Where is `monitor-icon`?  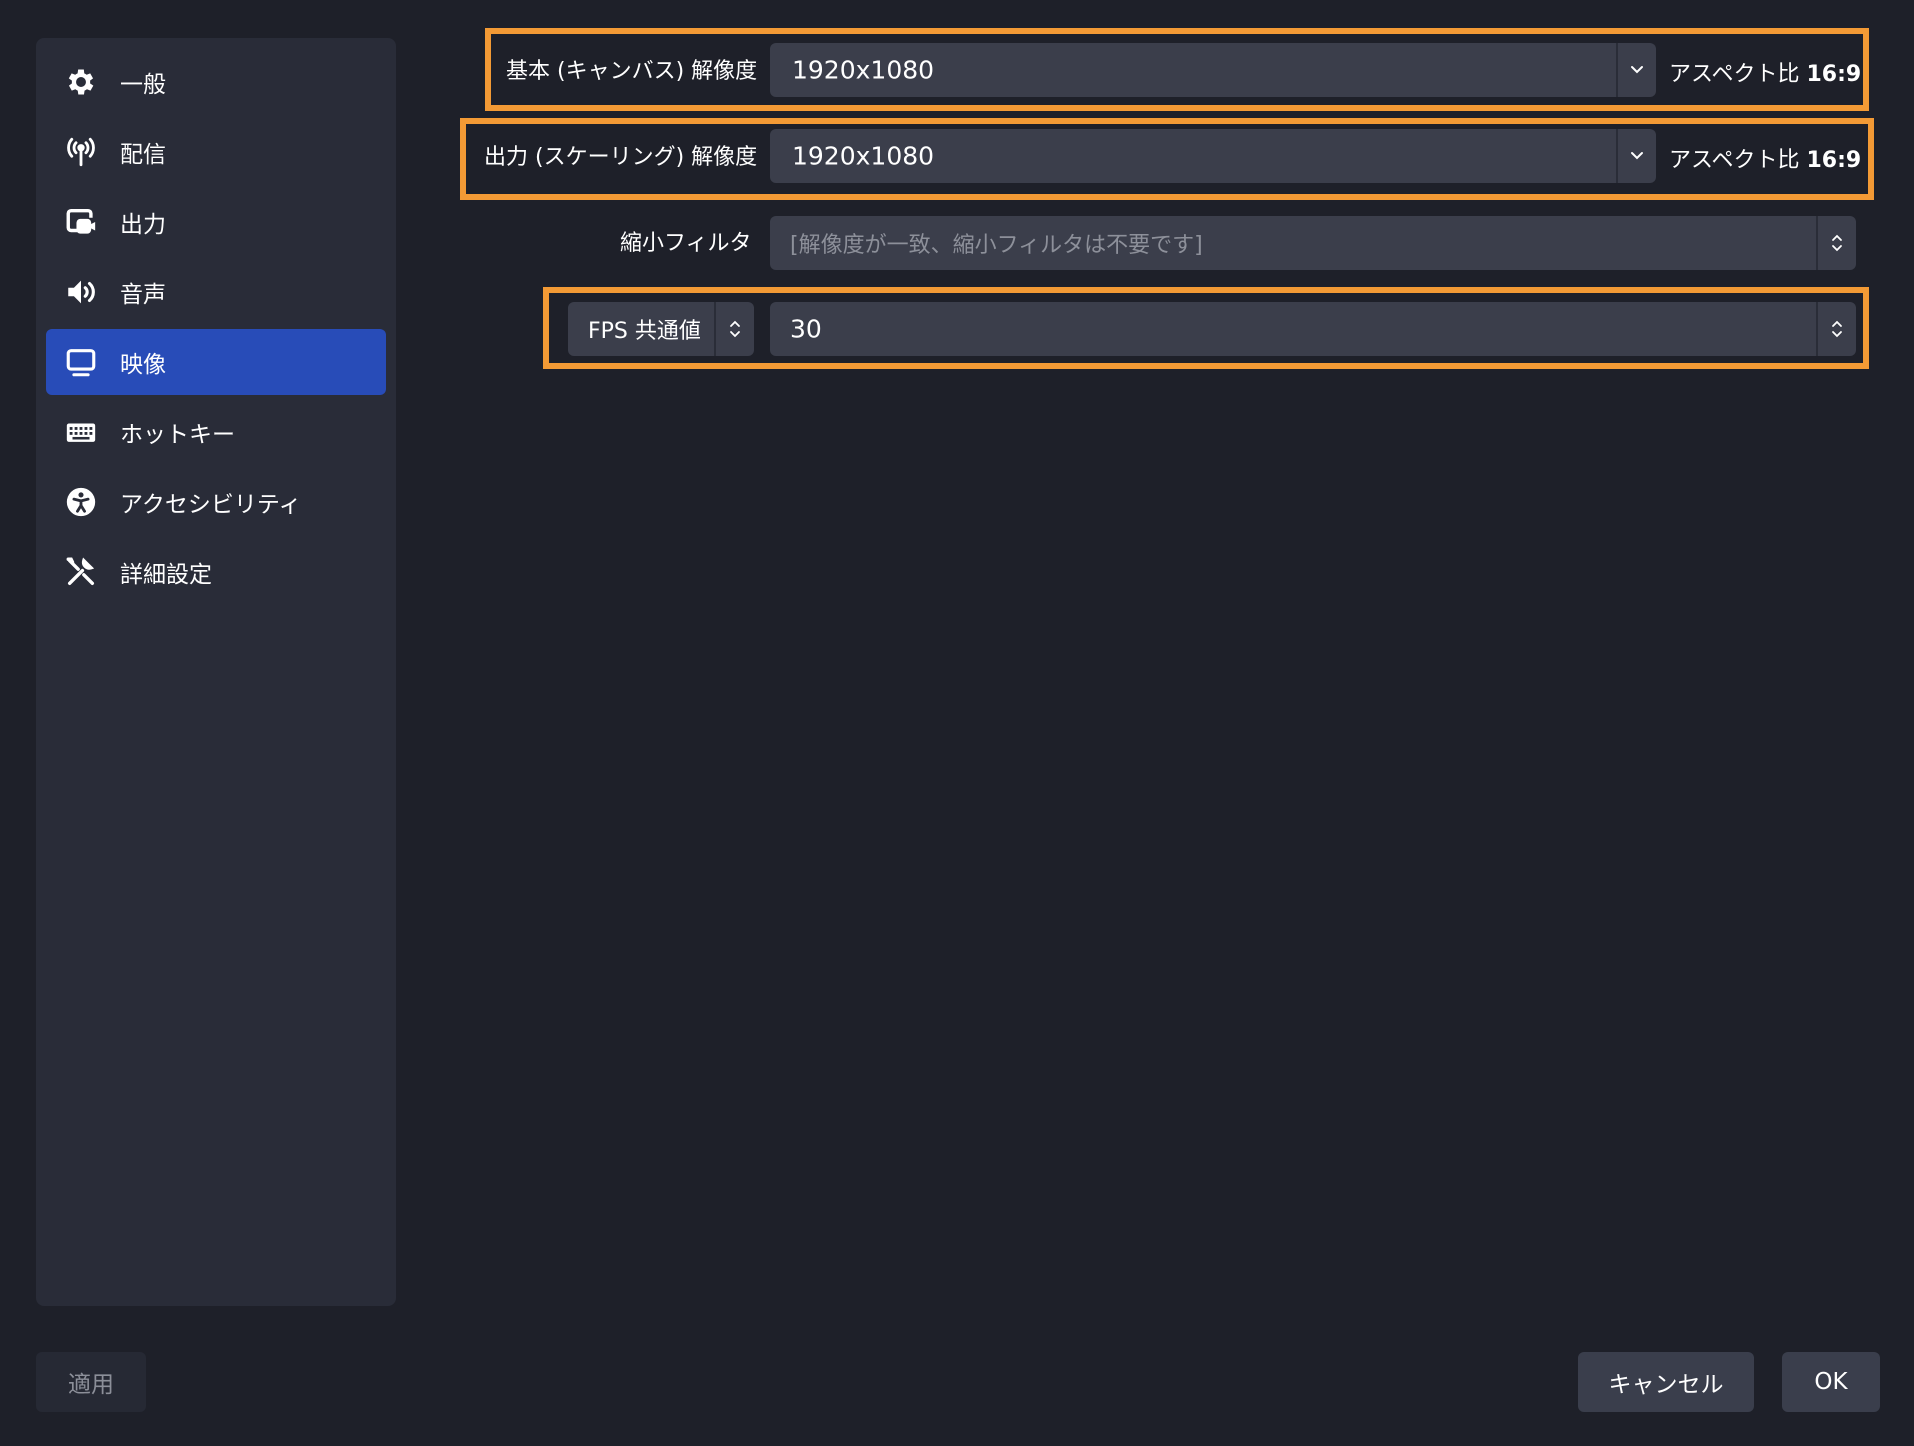
monitor-icon is located at coordinates (81, 362).